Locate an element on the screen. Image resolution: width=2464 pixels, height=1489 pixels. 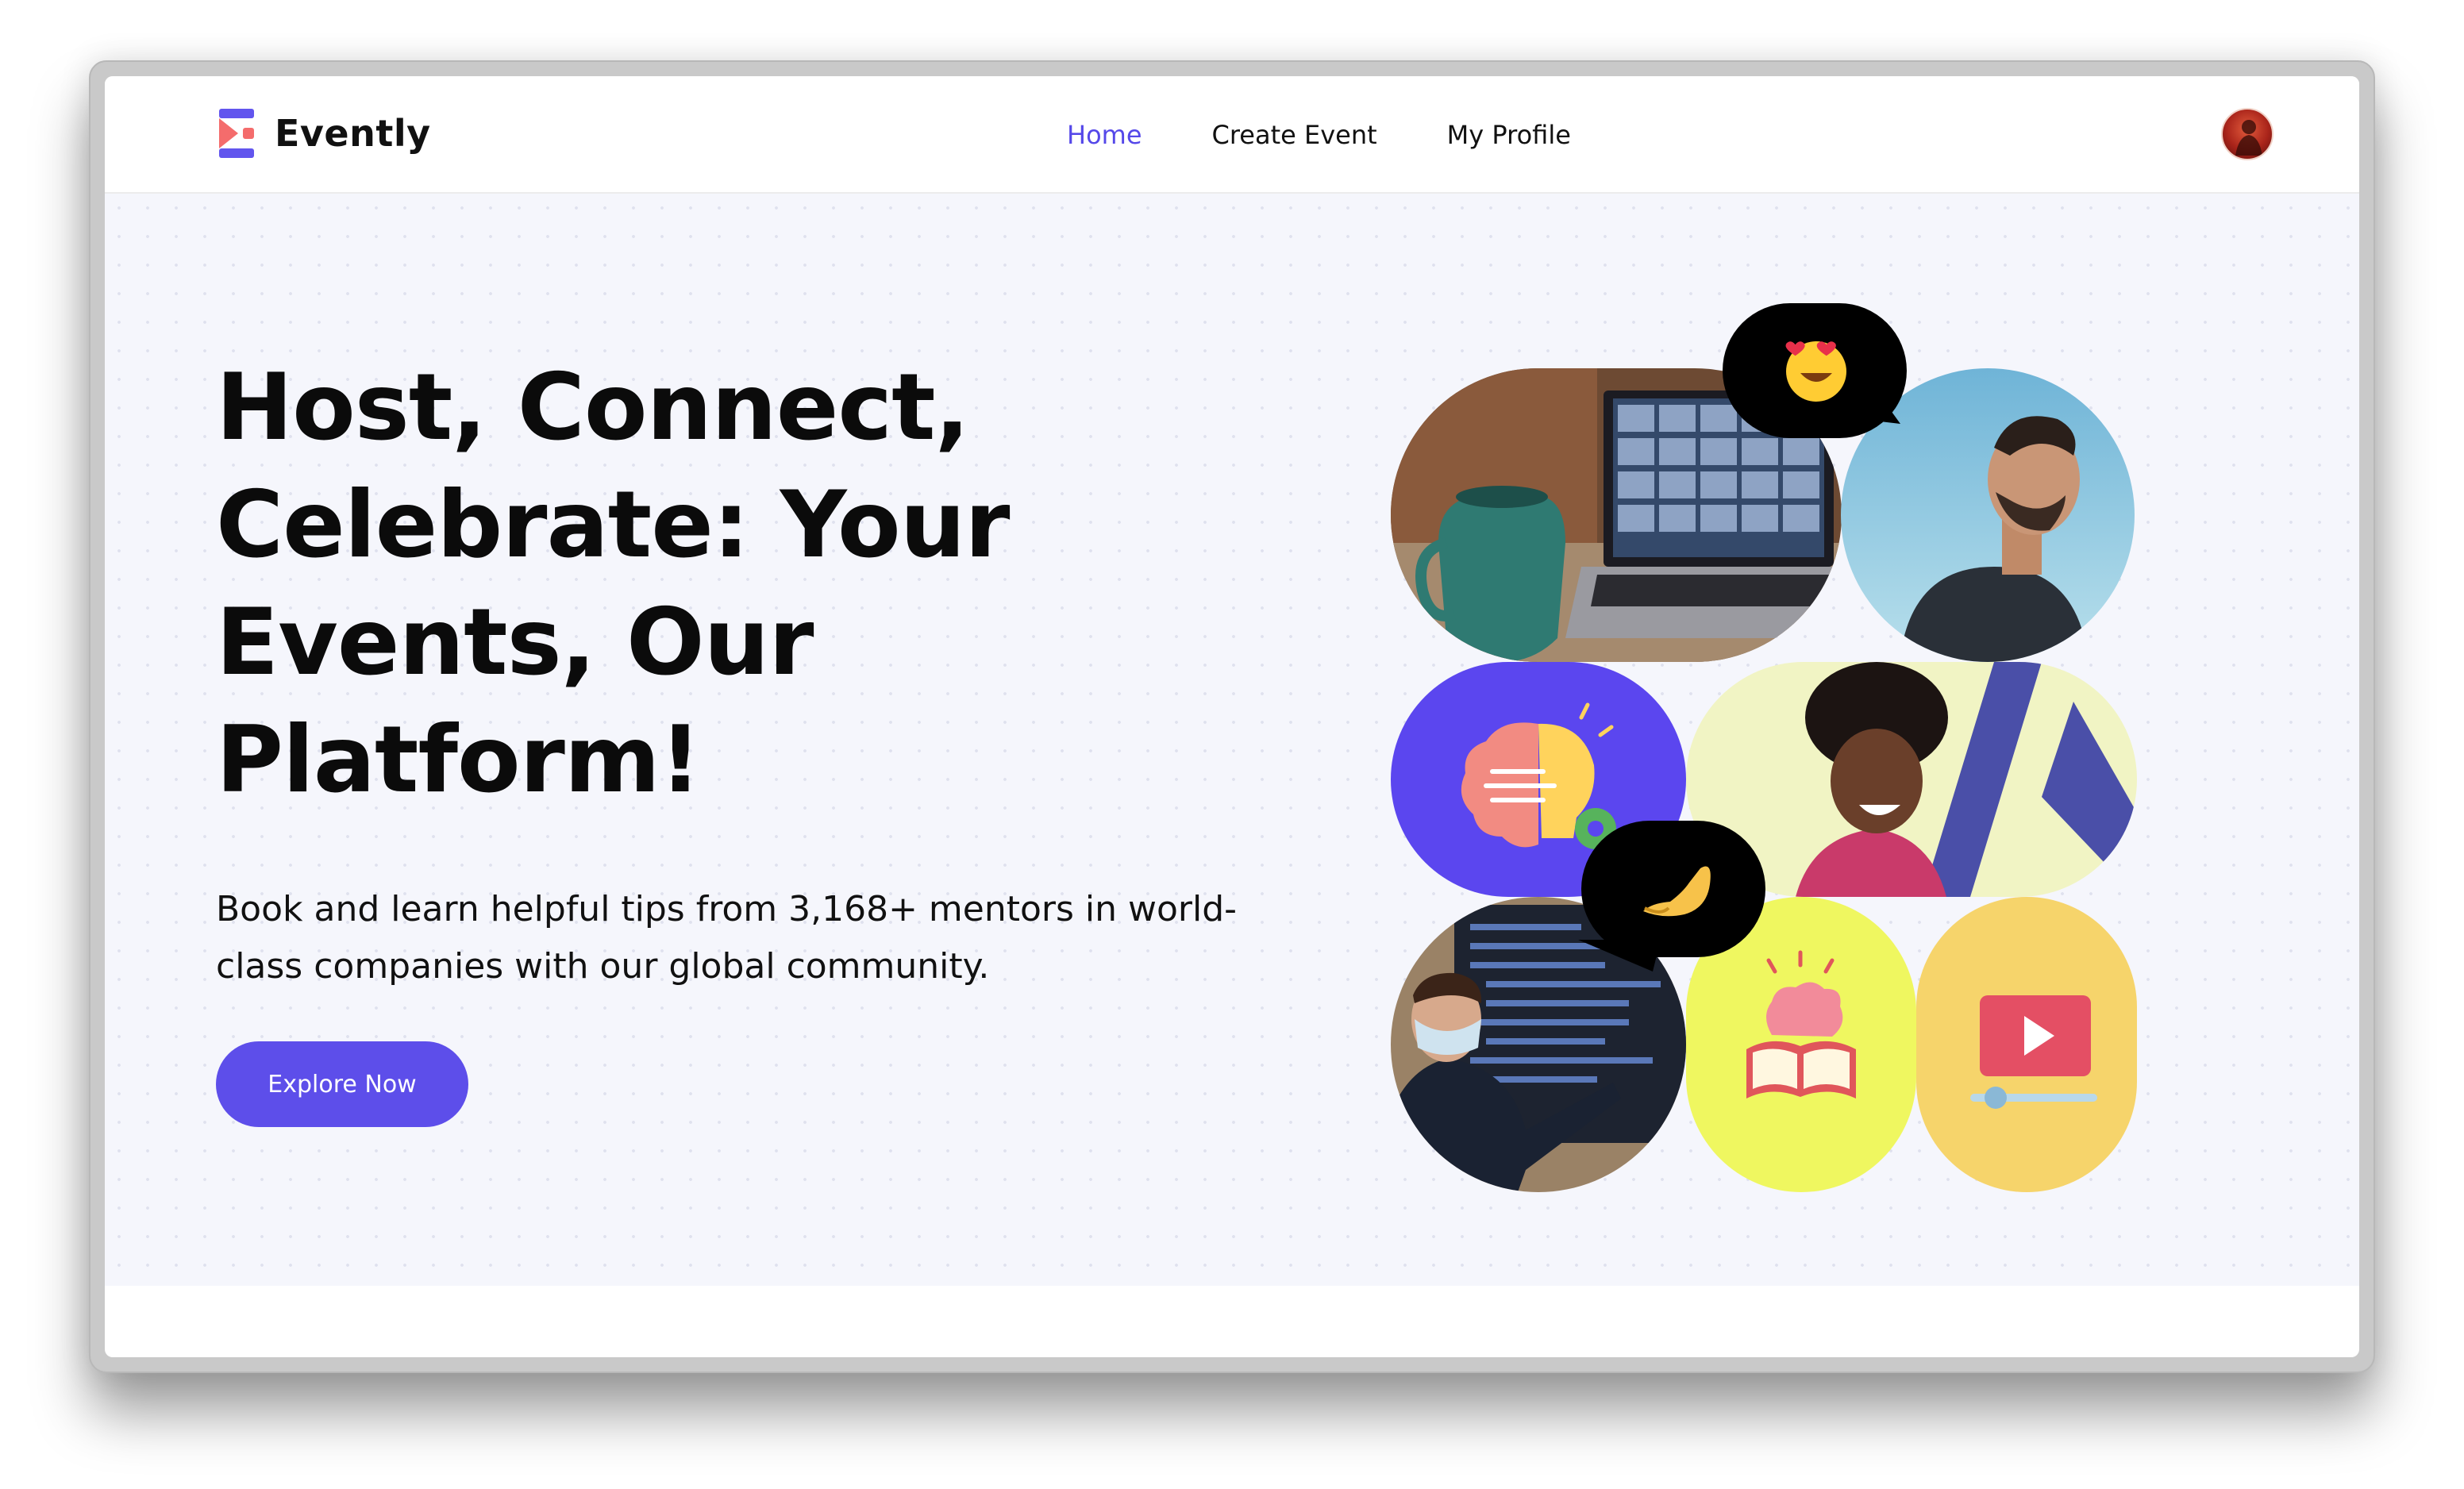
avatar-figure-icon is located at coordinates (2248, 138).